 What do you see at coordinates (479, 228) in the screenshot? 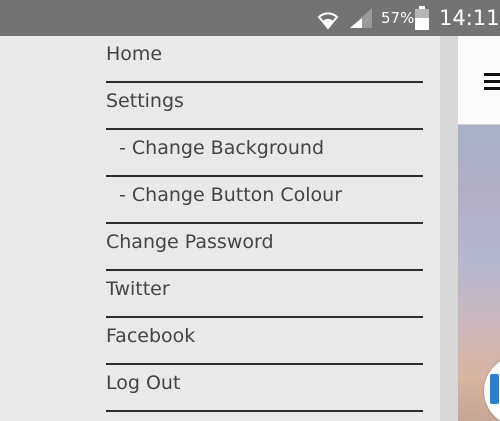
I see `main-page` at bounding box center [479, 228].